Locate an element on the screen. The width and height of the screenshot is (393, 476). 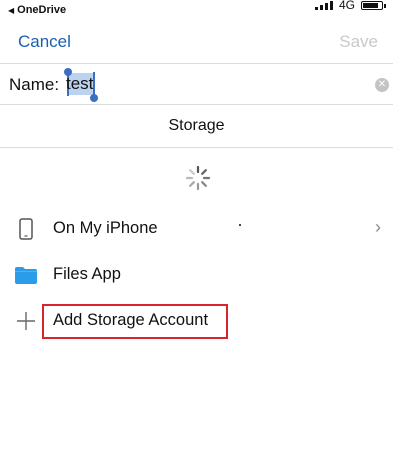
folder-icon is located at coordinates (26, 275).